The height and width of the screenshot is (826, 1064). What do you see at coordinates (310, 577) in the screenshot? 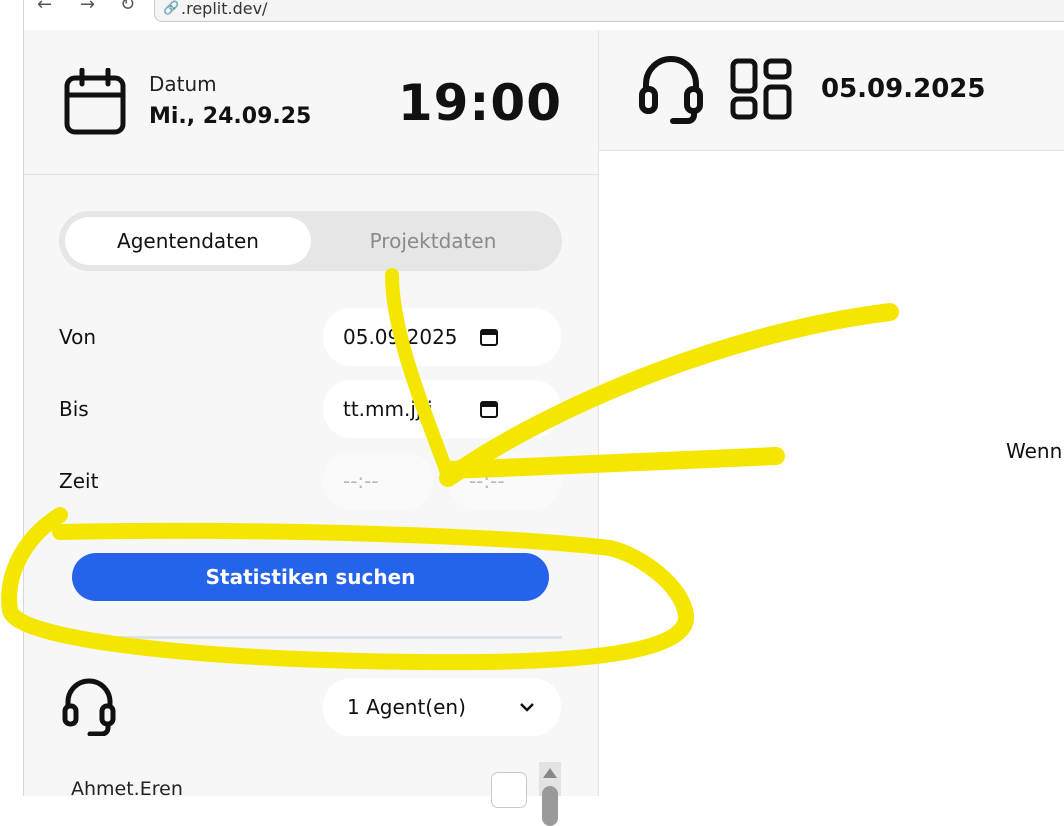
I see `search-statistics-button: Statistiken suchen` at bounding box center [310, 577].